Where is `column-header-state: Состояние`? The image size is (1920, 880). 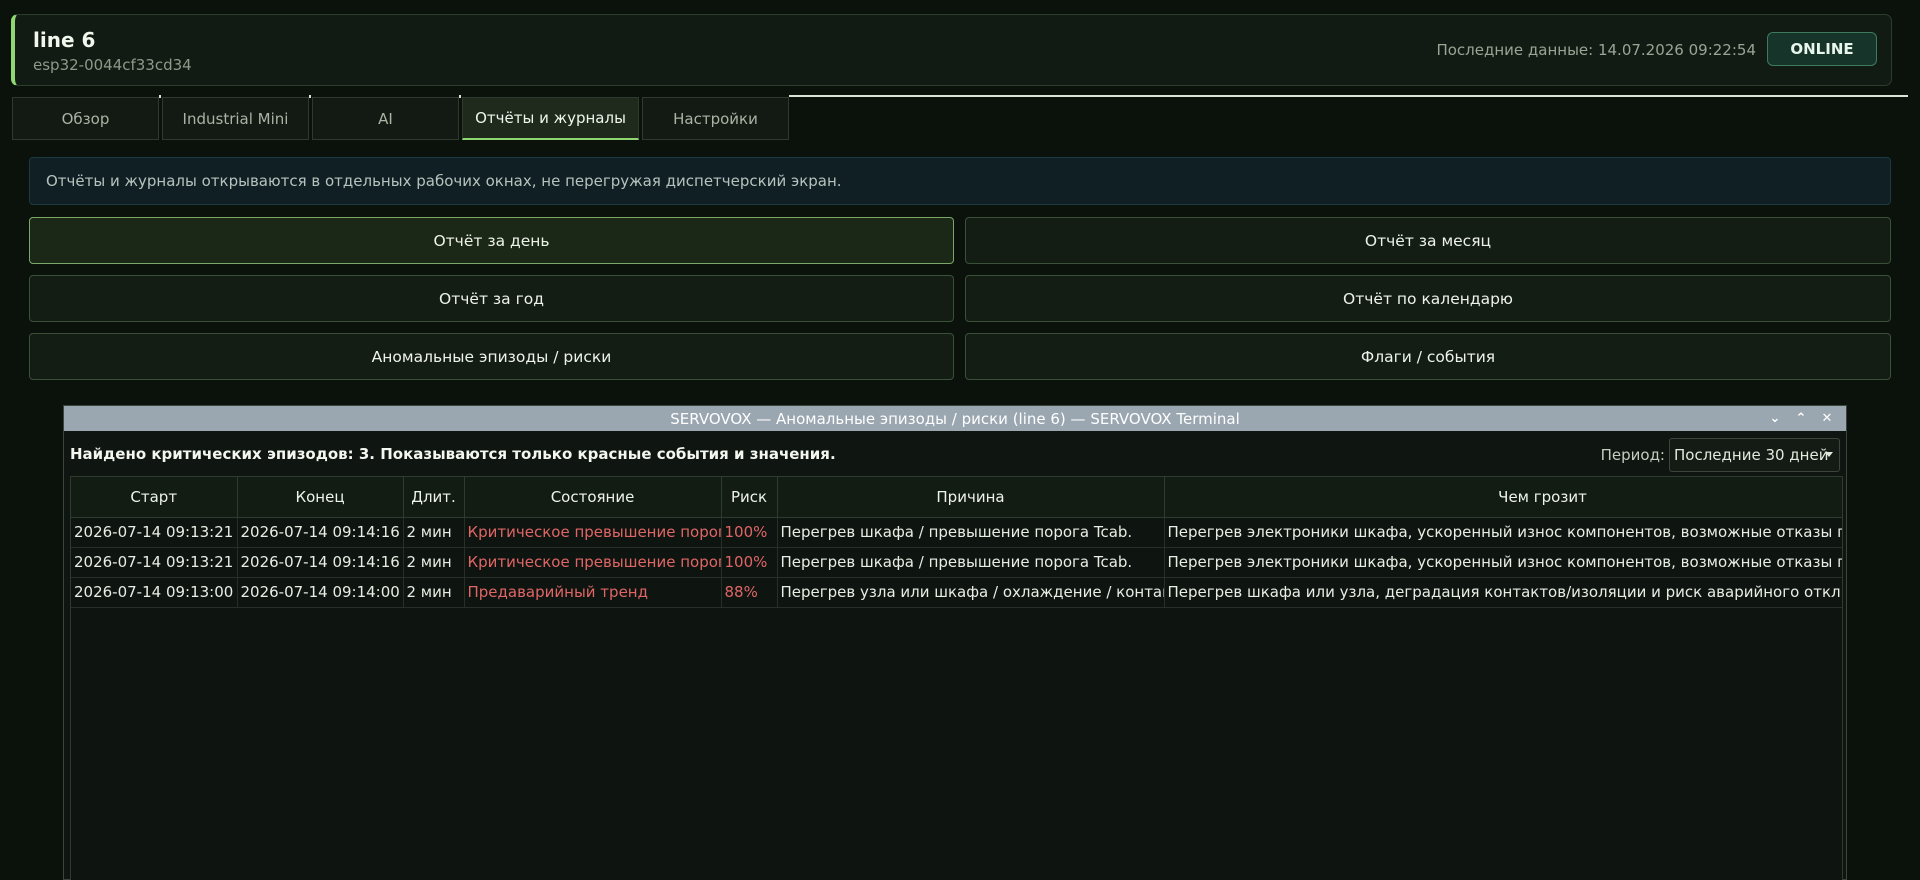
column-header-state: Состояние is located at coordinates (592, 497).